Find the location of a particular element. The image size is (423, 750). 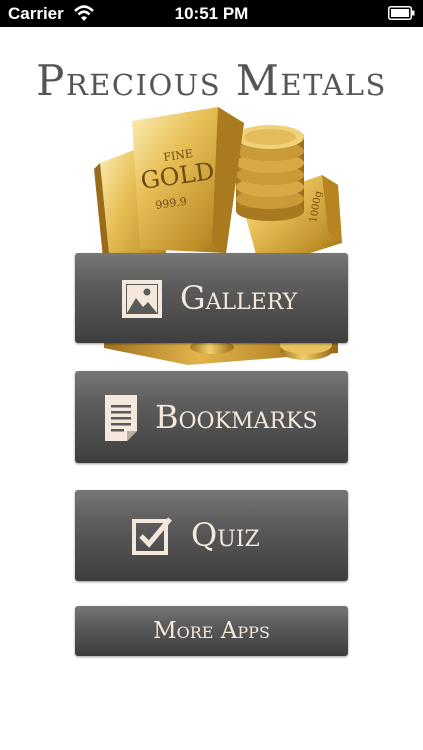

quiz-label: Quiz is located at coordinates (225, 535).